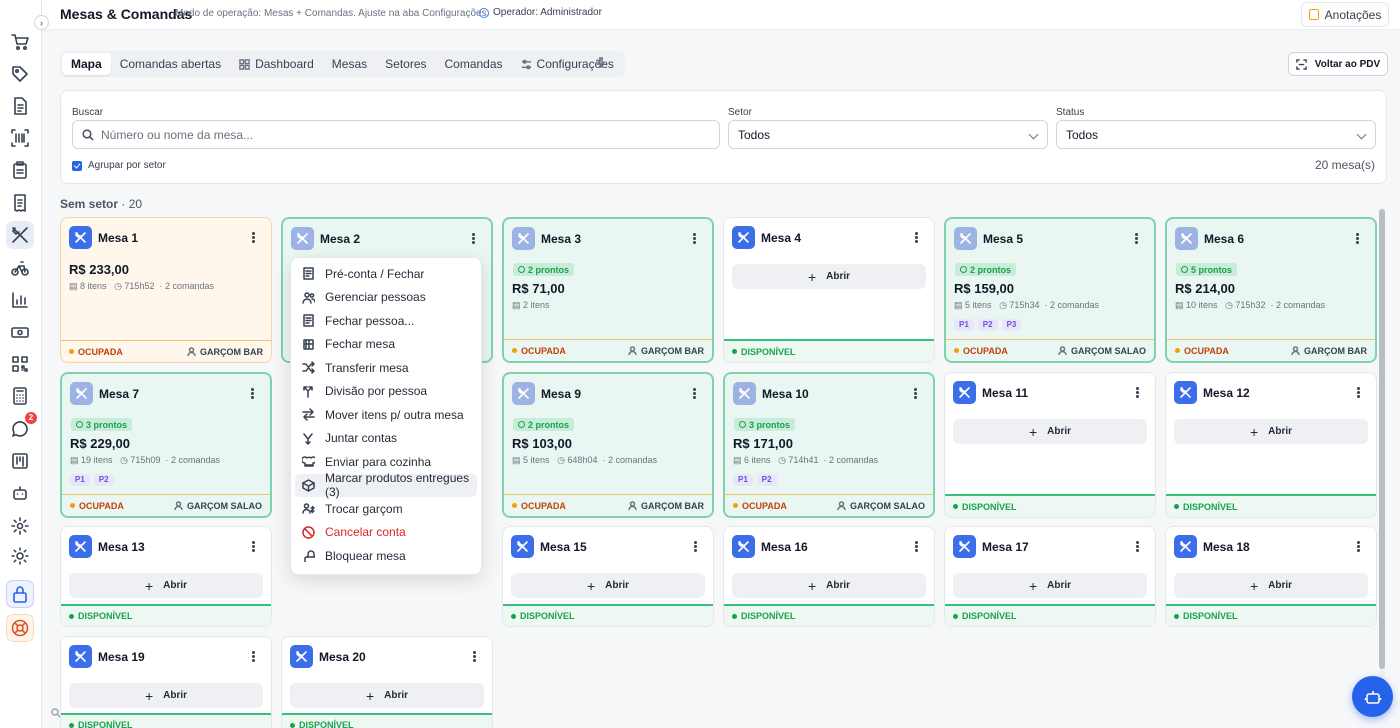 The image size is (1400, 728). Describe the element at coordinates (349, 64) in the screenshot. I see `tab-mesas: Mesas` at that location.